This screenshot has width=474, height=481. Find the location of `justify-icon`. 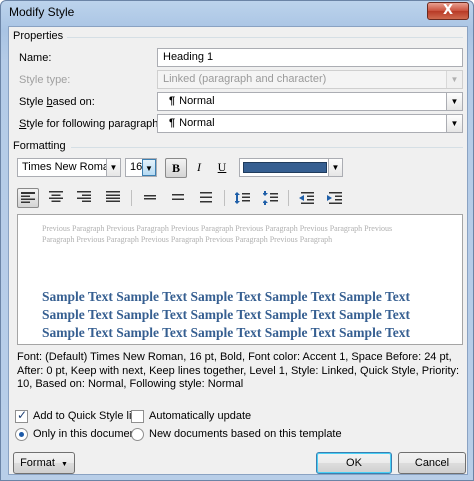

justify-icon is located at coordinates (113, 196).